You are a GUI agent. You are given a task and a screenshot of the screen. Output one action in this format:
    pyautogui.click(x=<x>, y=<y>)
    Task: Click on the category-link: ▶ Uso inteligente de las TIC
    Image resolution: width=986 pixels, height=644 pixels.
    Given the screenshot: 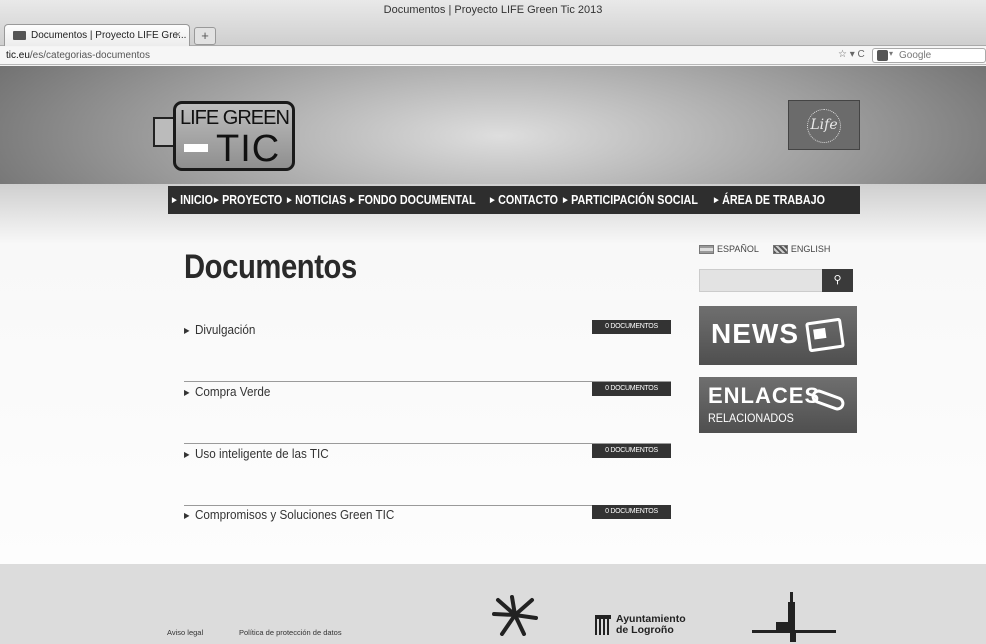 What is the action you would take?
    pyautogui.click(x=256, y=453)
    